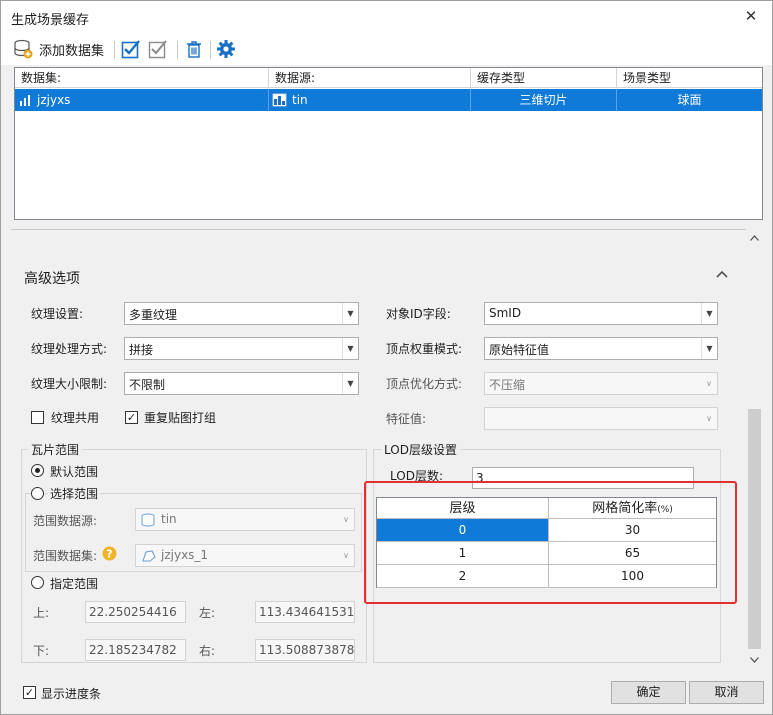 This screenshot has width=773, height=715. I want to click on range-dataset-select: jzjyxs_1 ∨, so click(245, 555).